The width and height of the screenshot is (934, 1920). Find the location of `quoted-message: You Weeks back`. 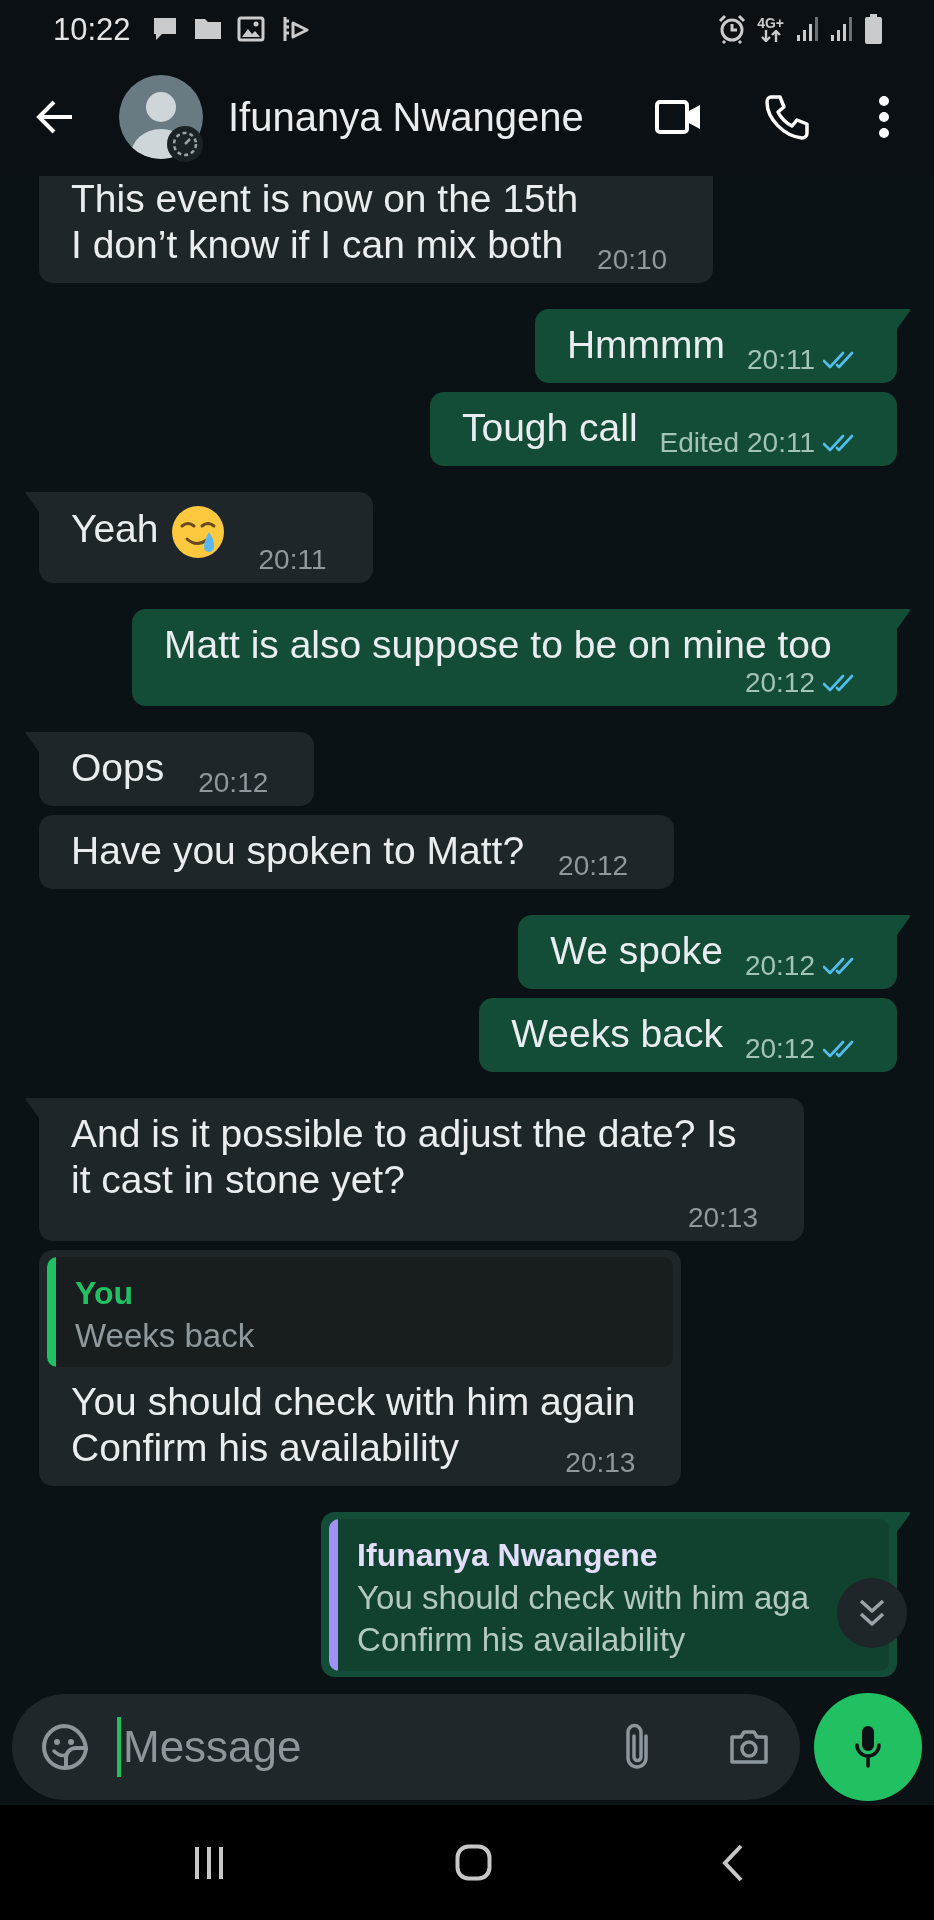

quoted-message: You Weeks back is located at coordinates (360, 1312).